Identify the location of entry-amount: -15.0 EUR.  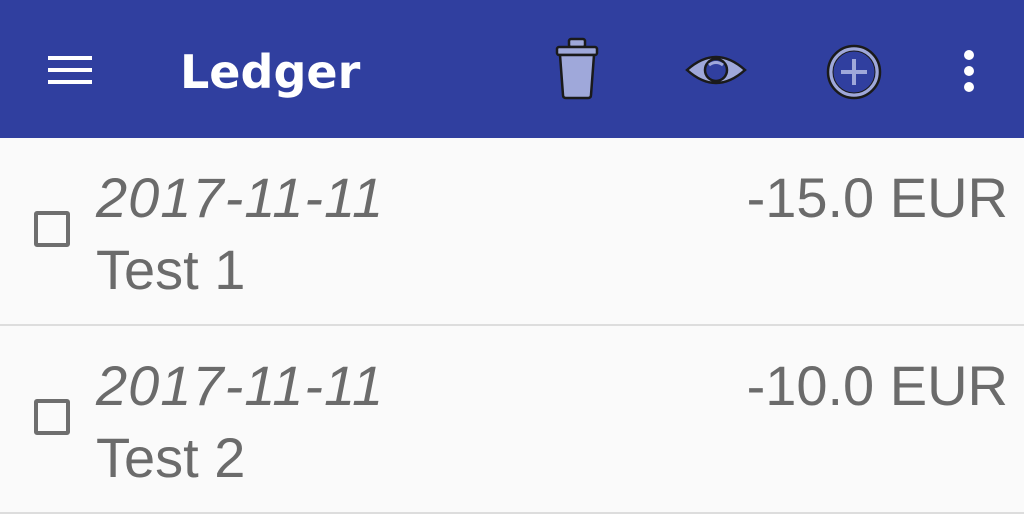
(877, 197).